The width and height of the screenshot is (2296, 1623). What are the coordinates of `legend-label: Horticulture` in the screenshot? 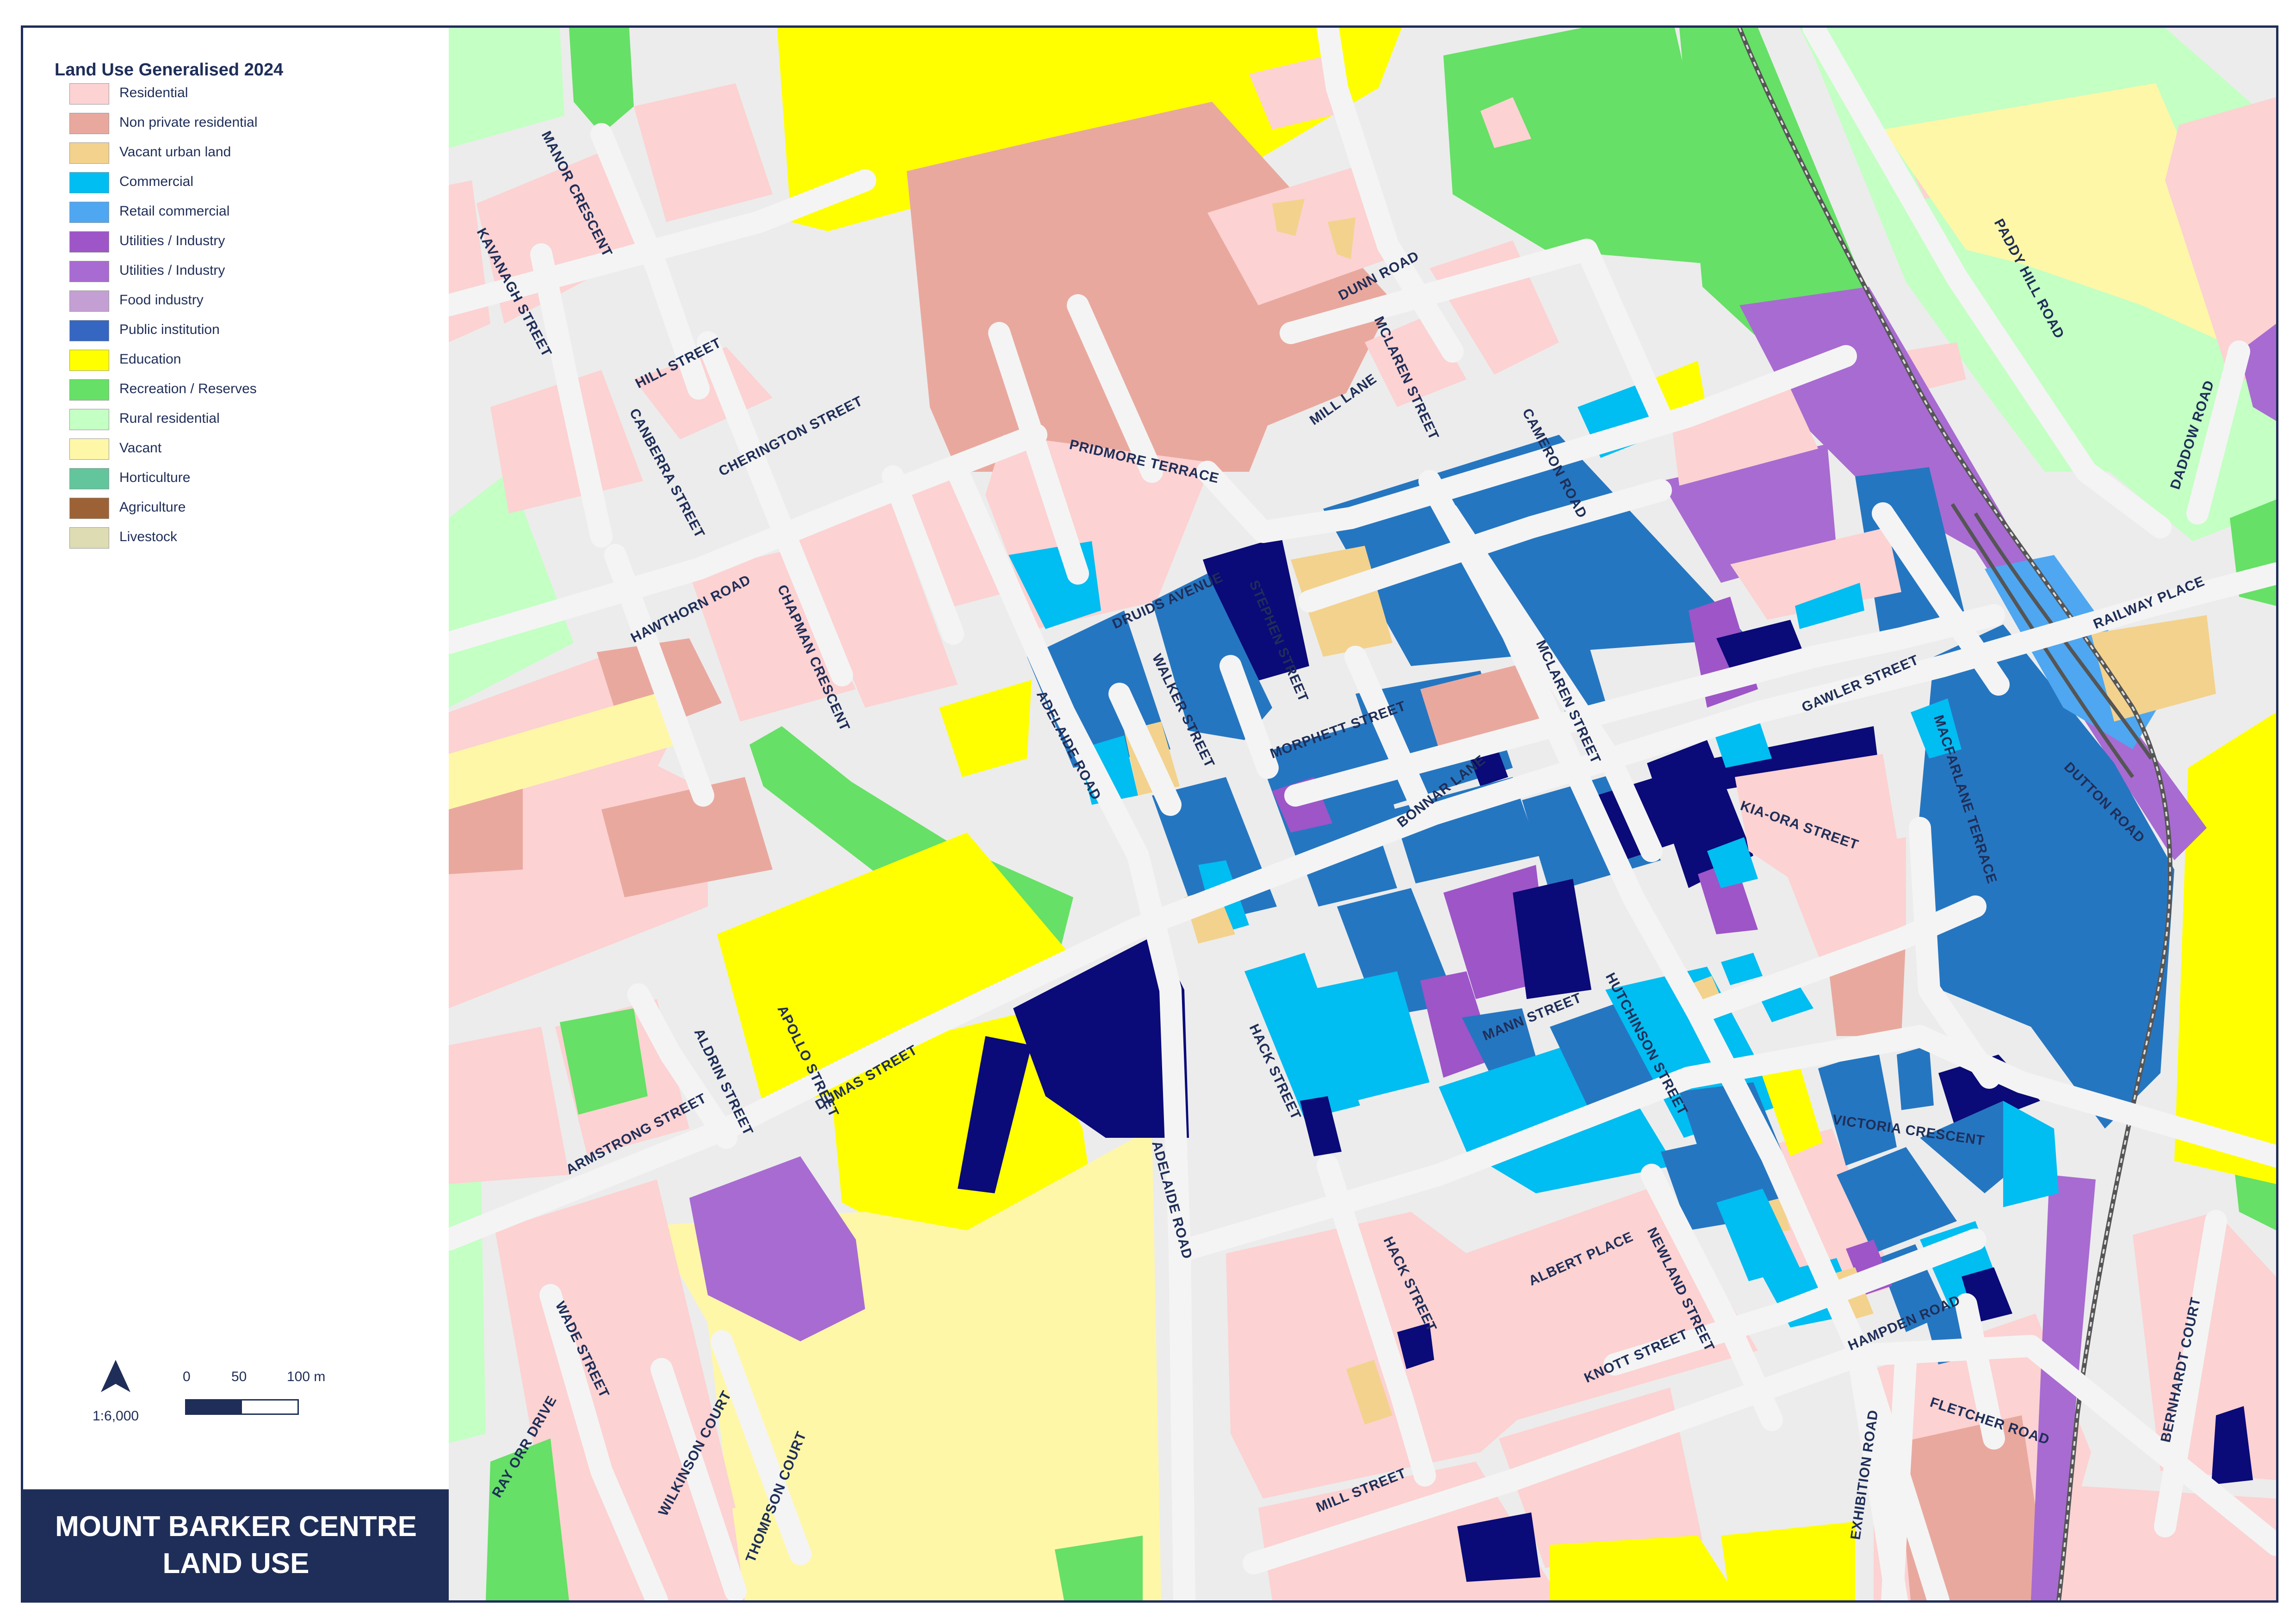 It's located at (155, 477).